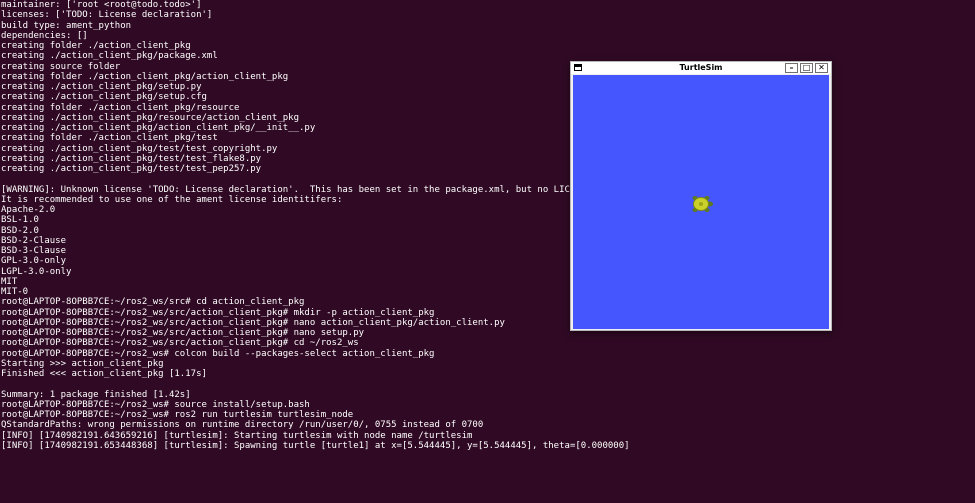 Image resolution: width=975 pixels, height=503 pixels. Describe the element at coordinates (104, 374) in the screenshot. I see `terminal-line: Finished <<< action_client_pkg [1.17s]` at that location.